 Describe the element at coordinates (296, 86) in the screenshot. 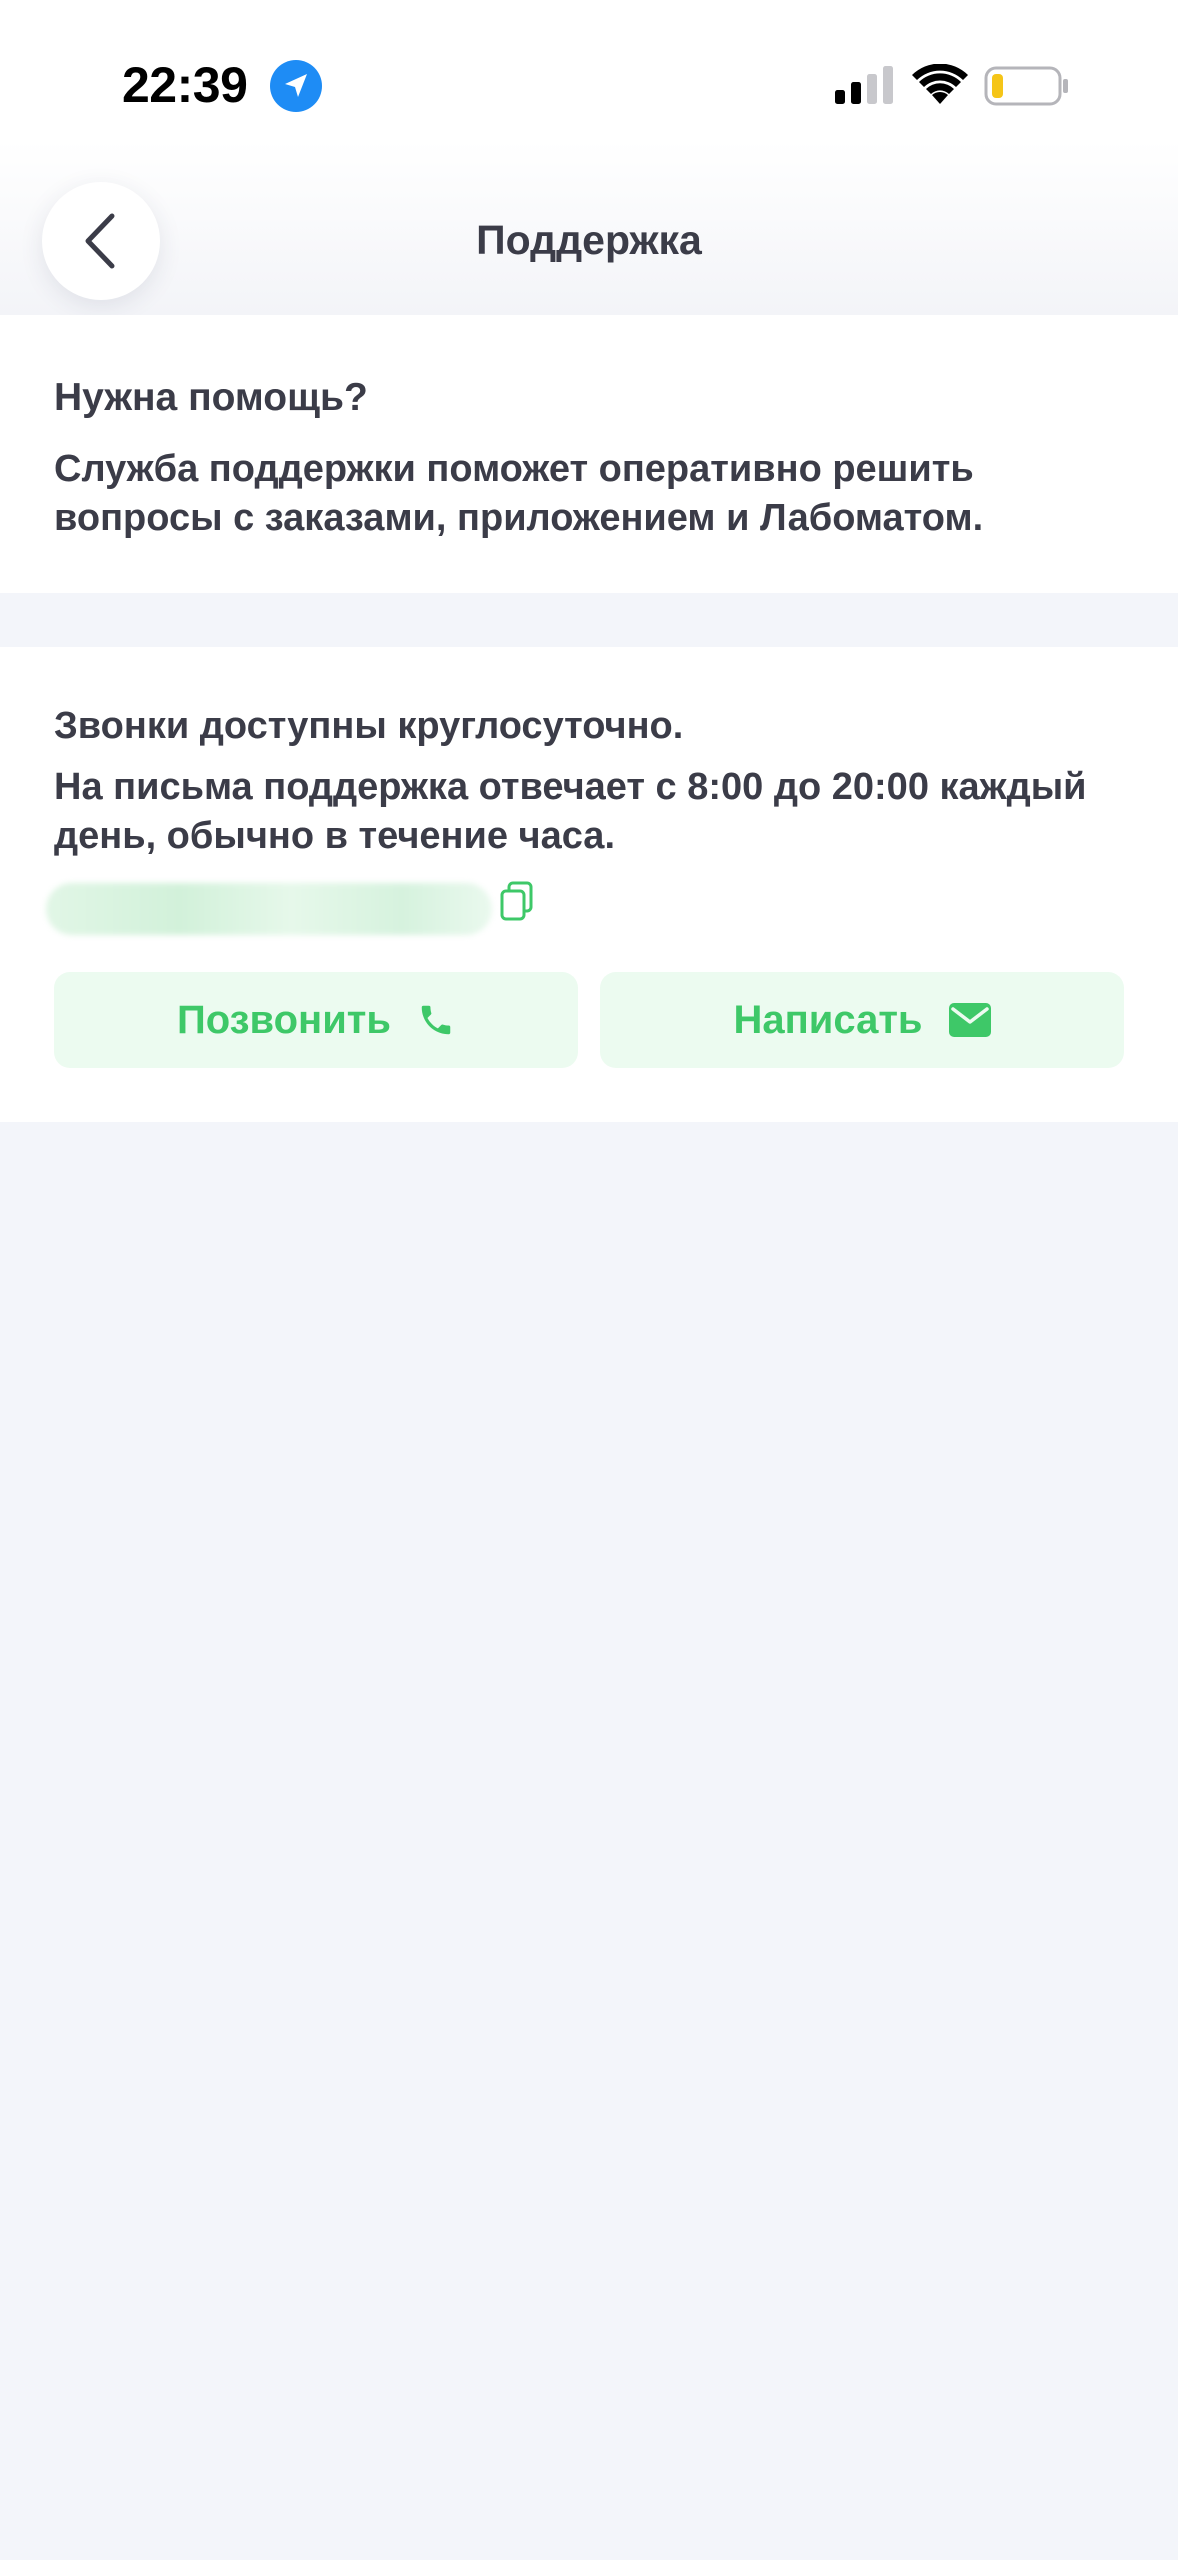

I see `location-arrow-icon` at that location.